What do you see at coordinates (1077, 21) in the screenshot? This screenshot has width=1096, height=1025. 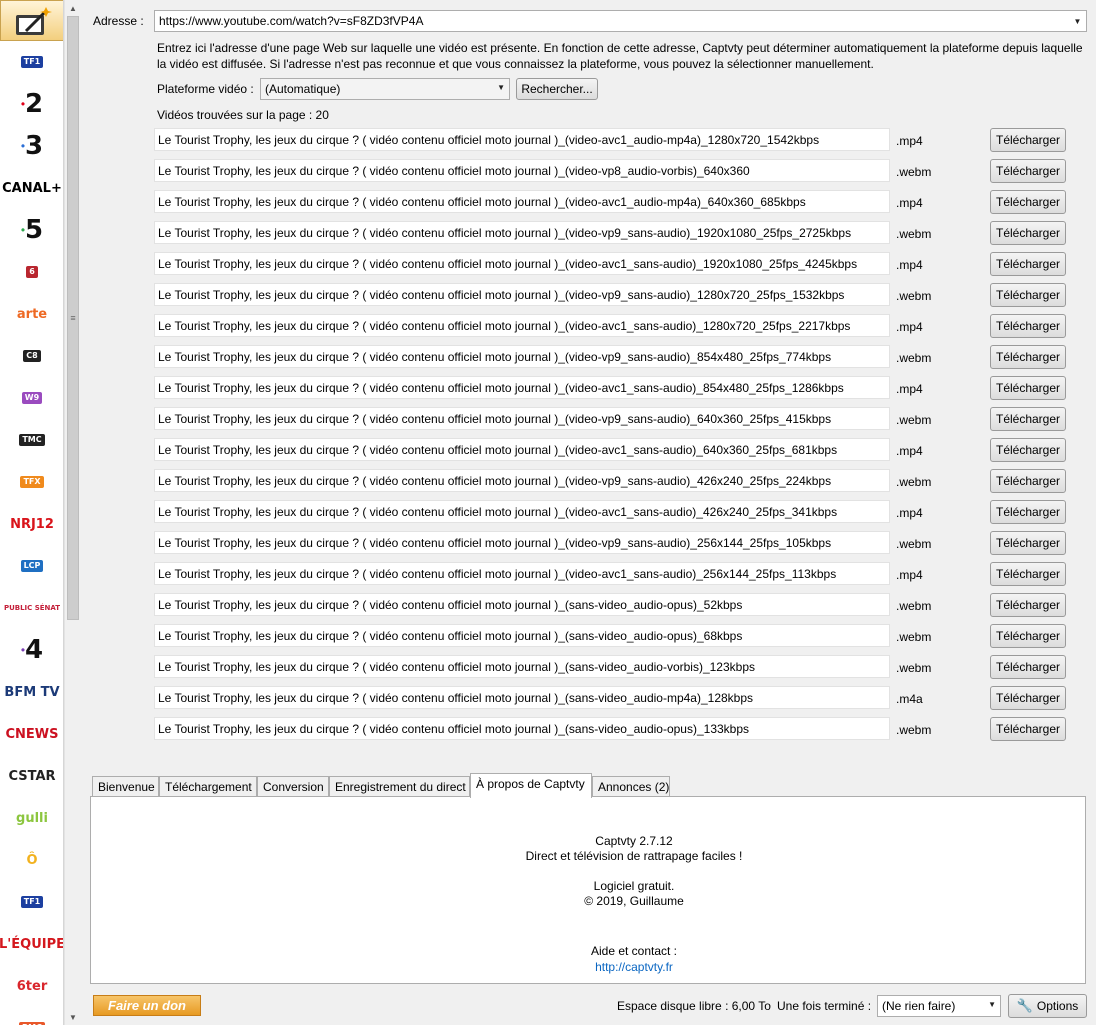 I see `chevron-down-icon: ▼` at bounding box center [1077, 21].